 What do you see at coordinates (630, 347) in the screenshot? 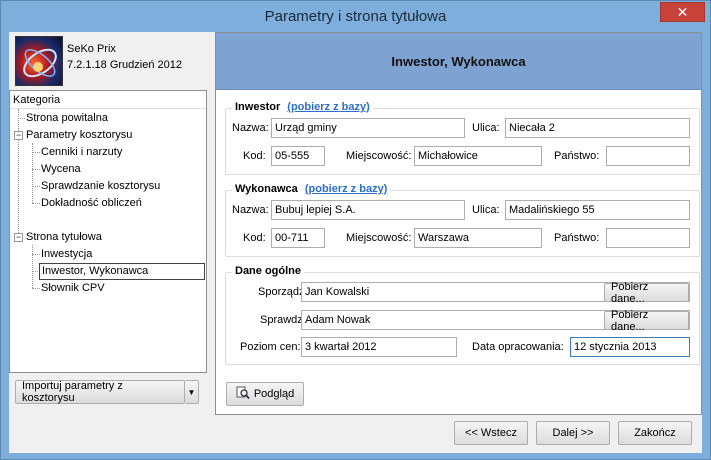
I see `data-opracowania-input: 12 stycznia 2013` at bounding box center [630, 347].